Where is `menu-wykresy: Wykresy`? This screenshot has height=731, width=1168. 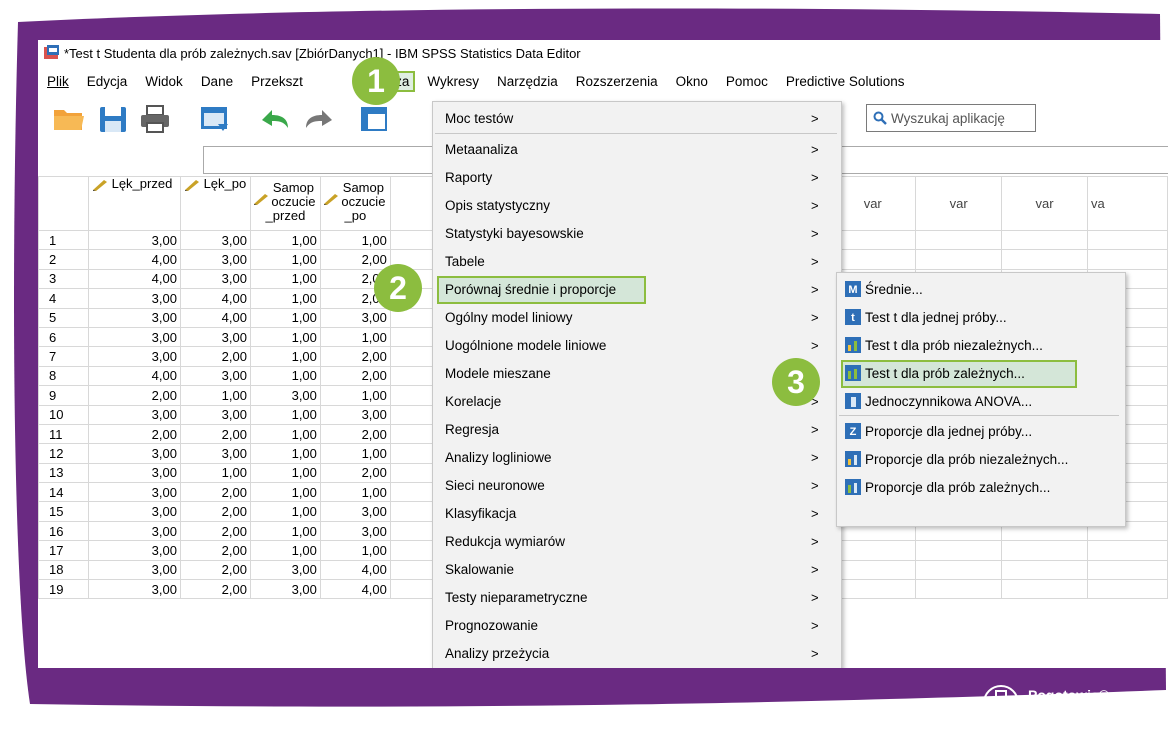 menu-wykresy: Wykresy is located at coordinates (453, 81).